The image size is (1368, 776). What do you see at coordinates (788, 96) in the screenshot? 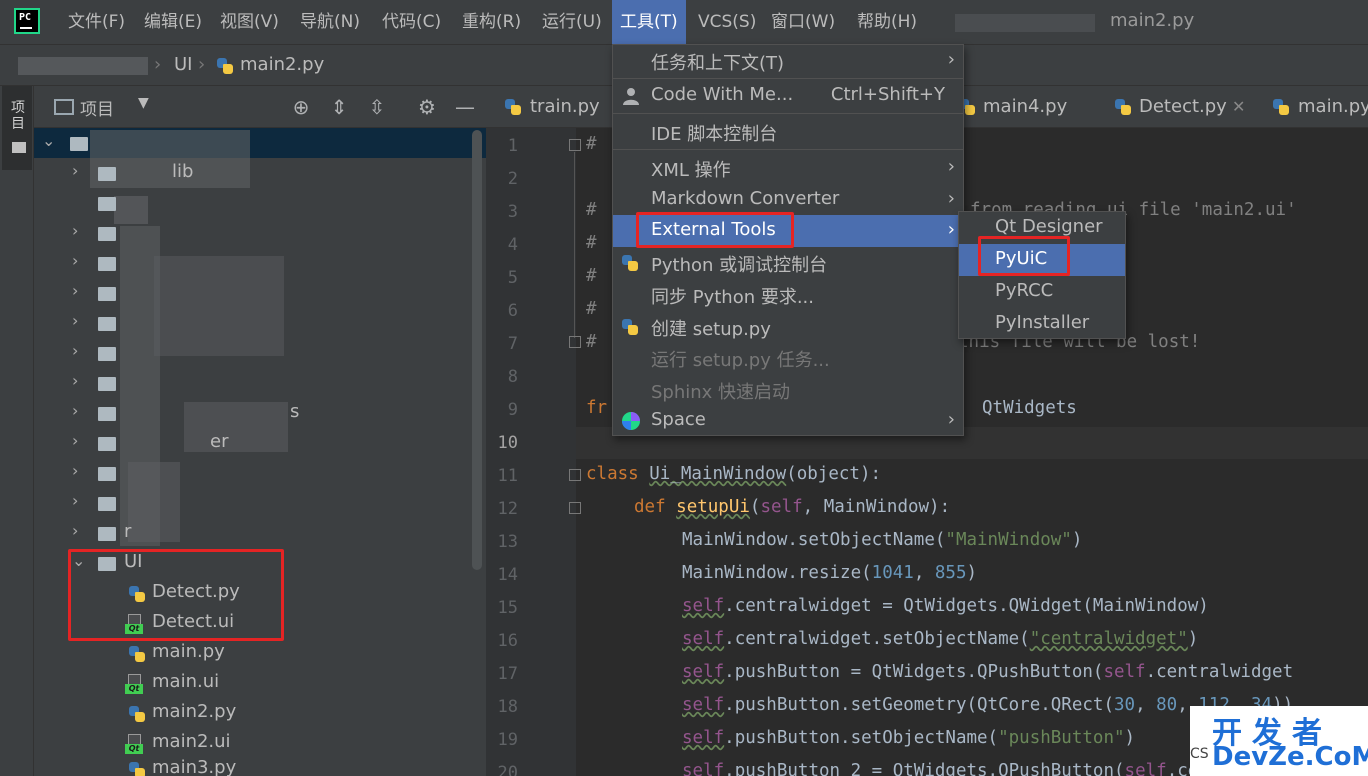
I see `menu-item-code-with-me: Code With Me... Ctrl+Shift+Y` at bounding box center [788, 96].